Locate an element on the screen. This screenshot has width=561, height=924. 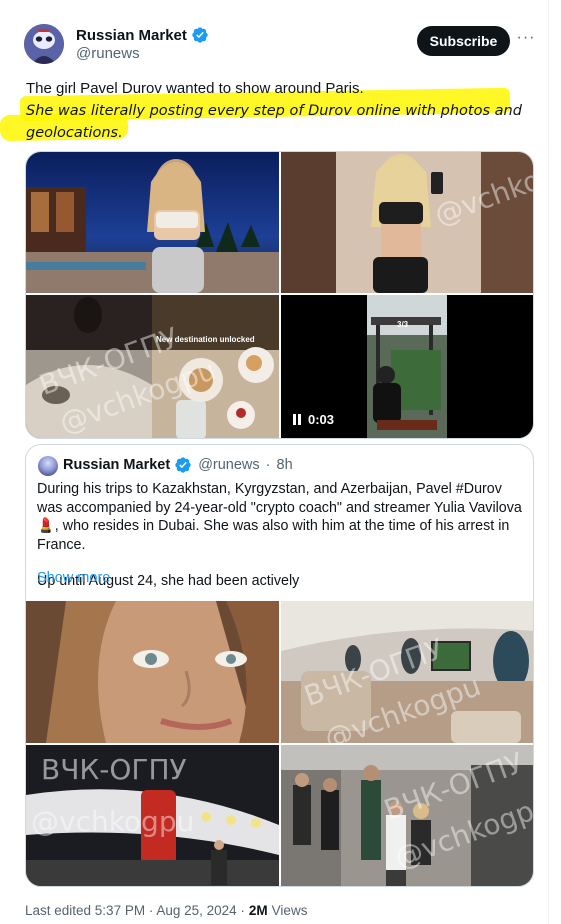
quoted-header: Russian Market @runews · 8h is located at coordinates (178, 465).